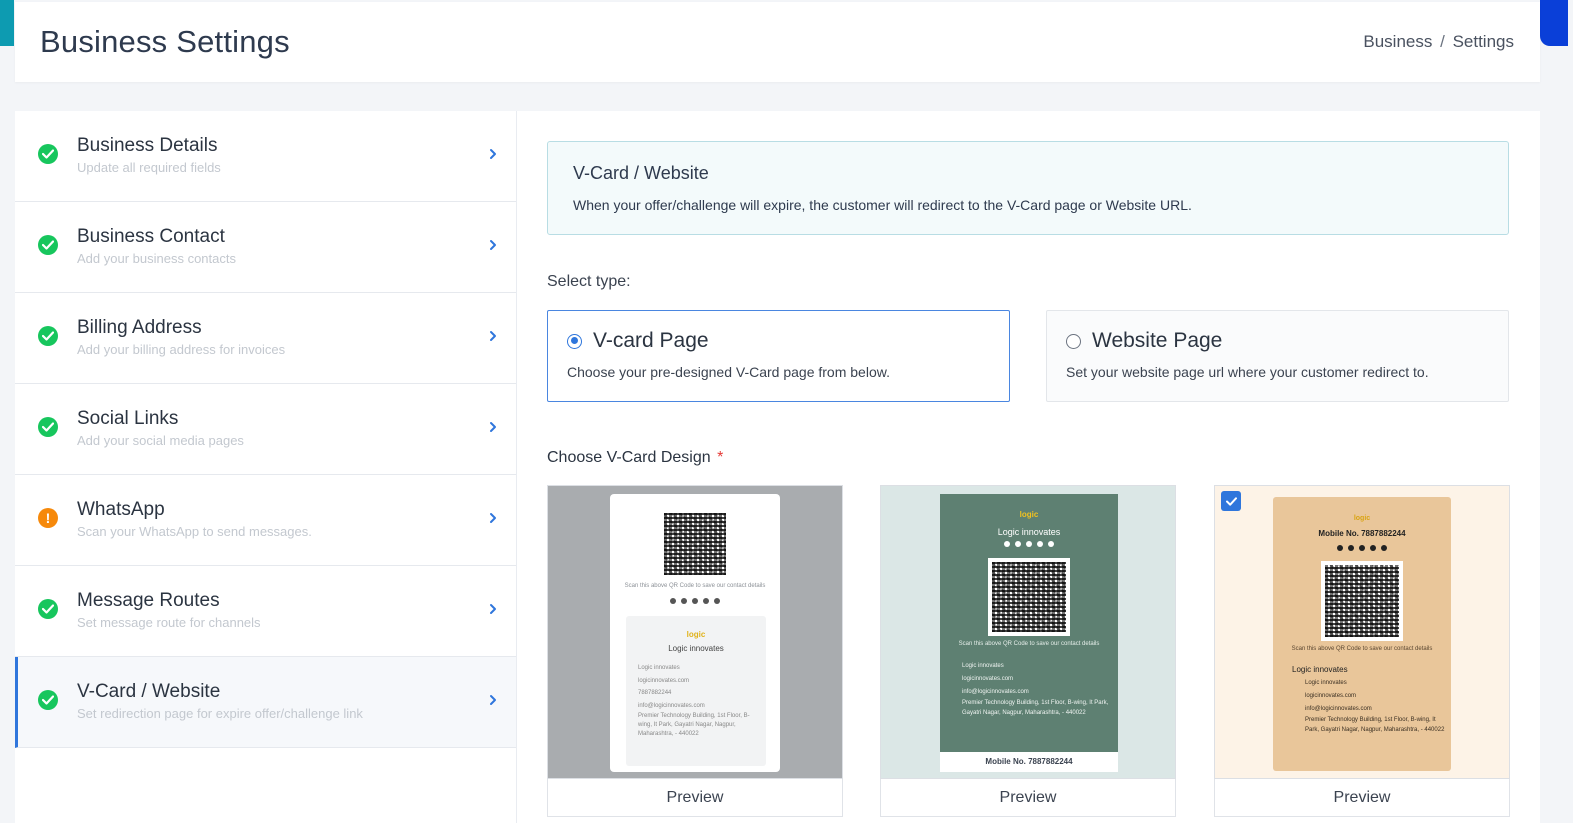 Image resolution: width=1573 pixels, height=823 pixels. I want to click on sidebar-item-subtitle: Add your billing address for invoices, so click(181, 349).